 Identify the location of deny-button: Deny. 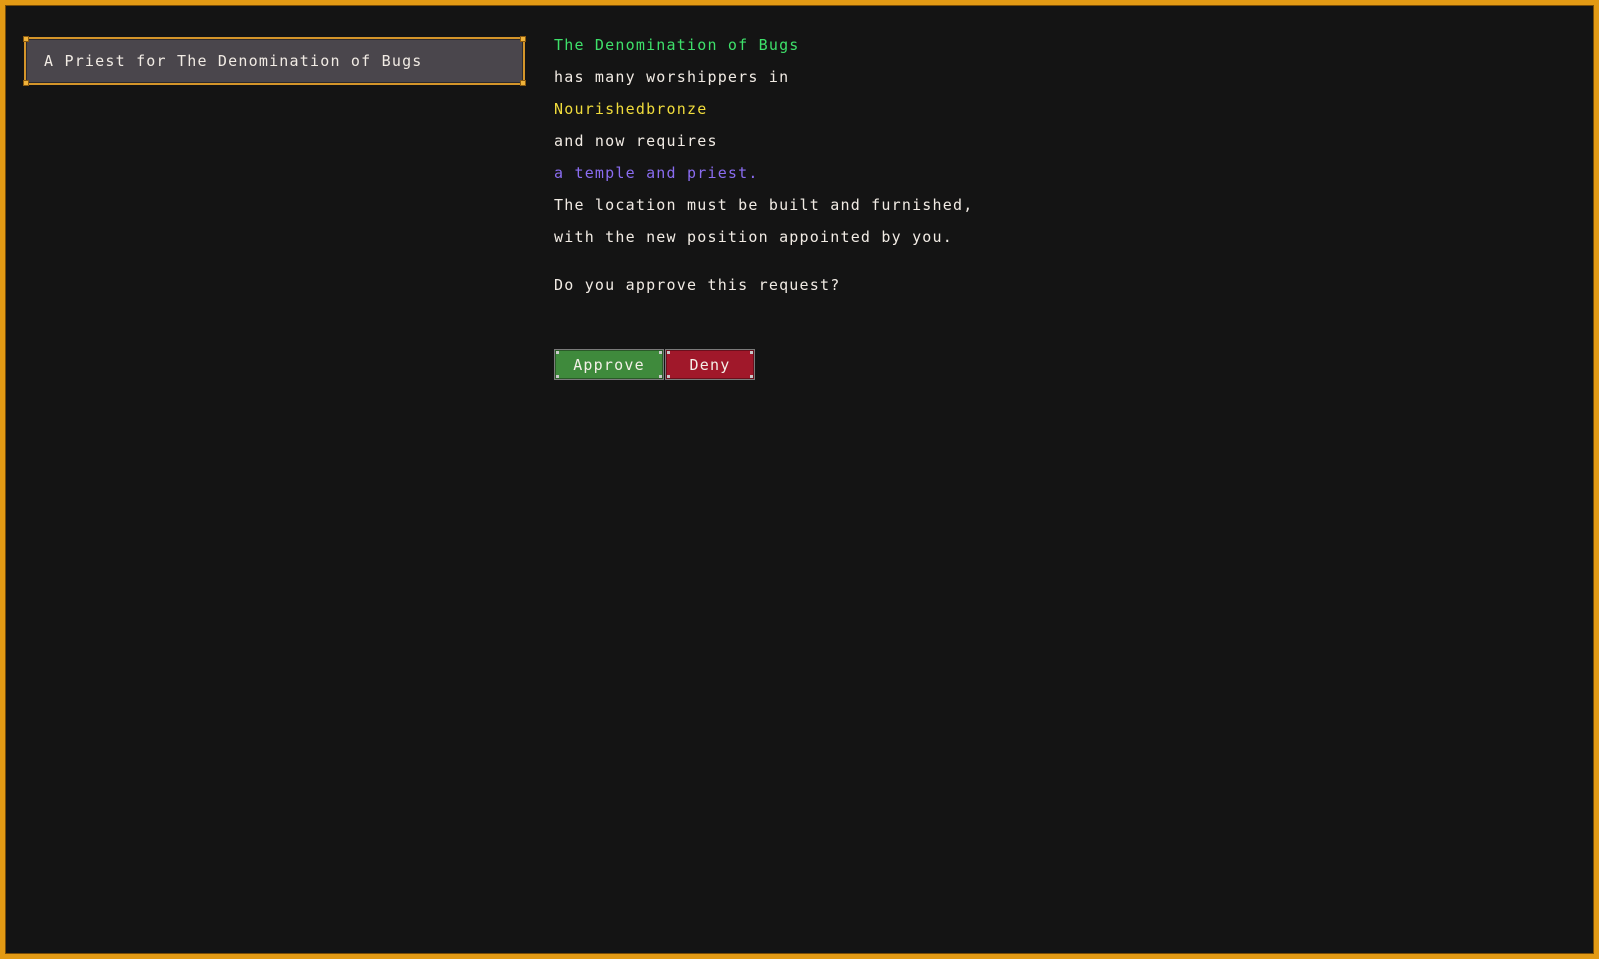
(710, 364).